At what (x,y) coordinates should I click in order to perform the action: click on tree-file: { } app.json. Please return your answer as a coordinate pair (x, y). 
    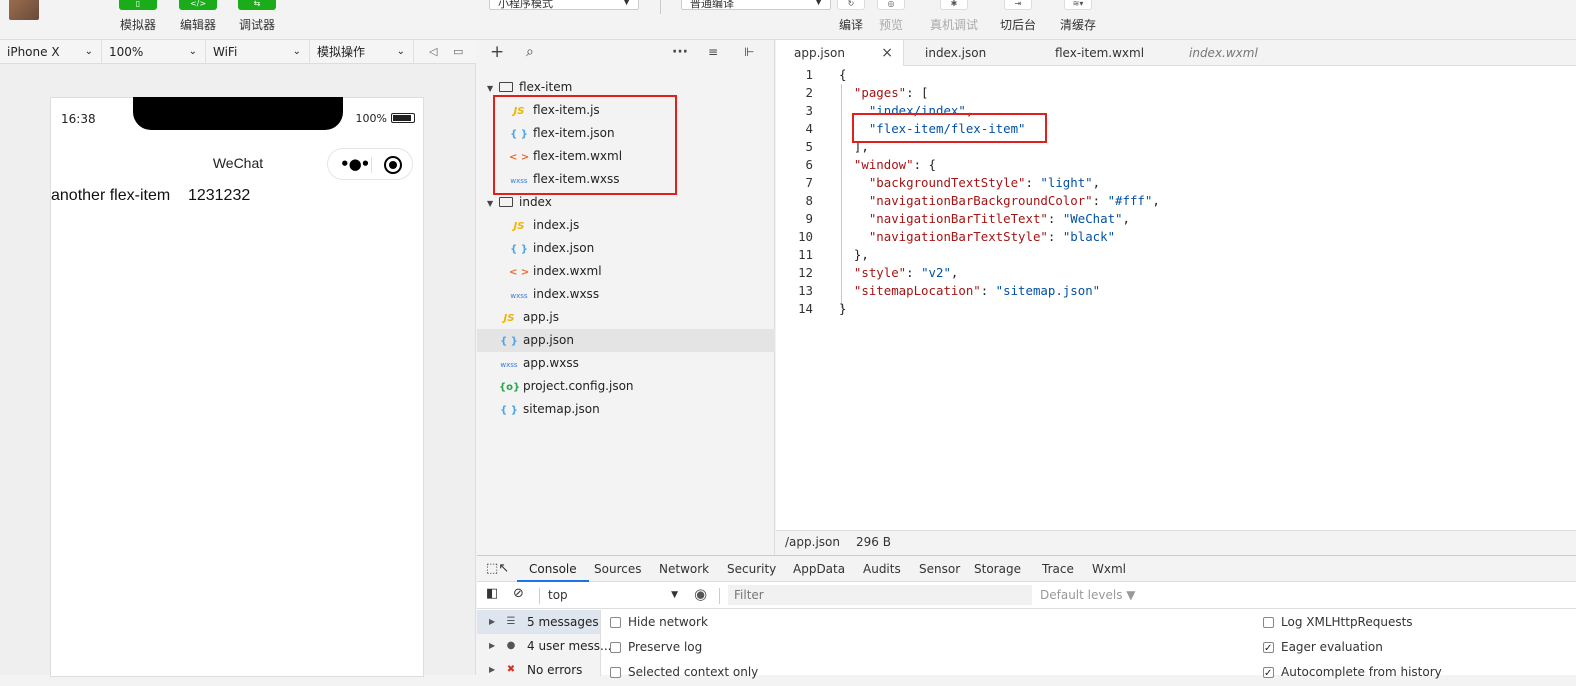
    Looking at the image, I should click on (626, 340).